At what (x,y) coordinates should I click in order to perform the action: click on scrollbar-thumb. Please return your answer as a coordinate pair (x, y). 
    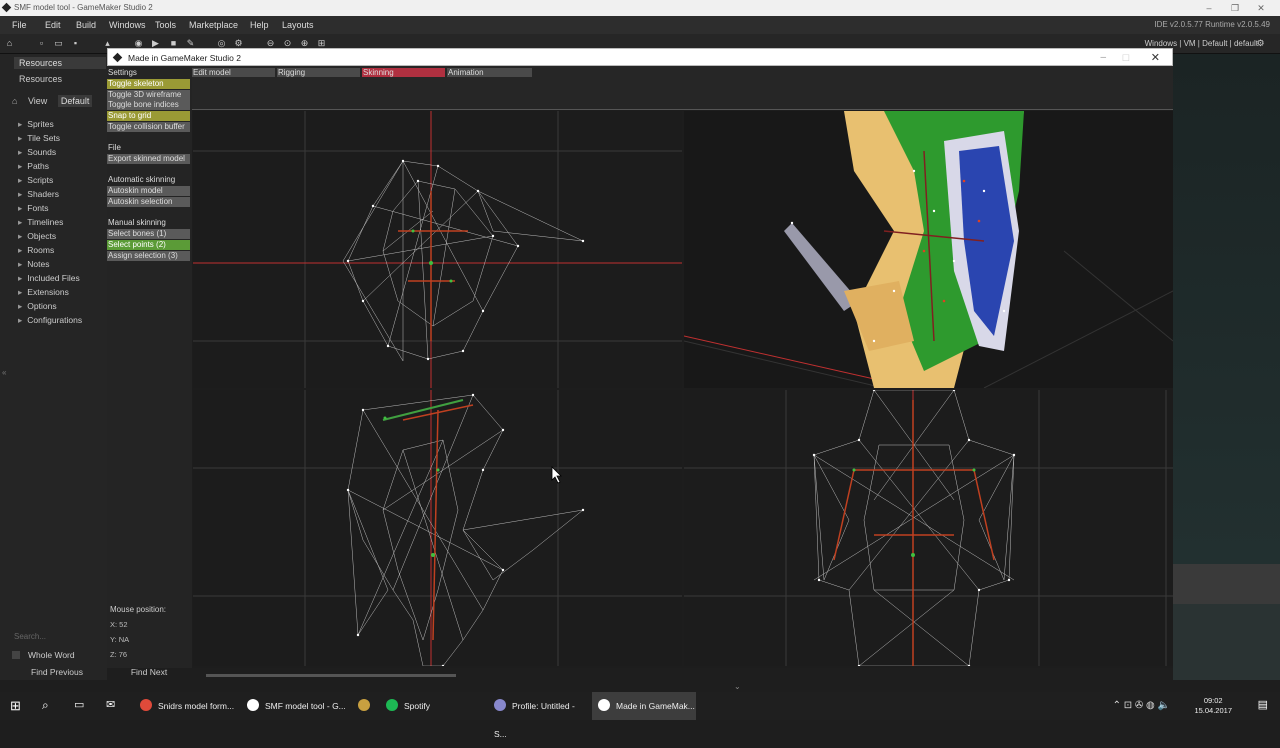
    Looking at the image, I should click on (331, 675).